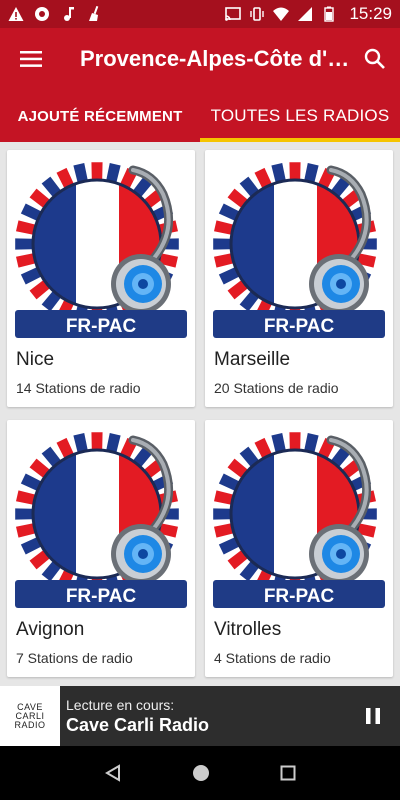  I want to click on pause-icon, so click(373, 716).